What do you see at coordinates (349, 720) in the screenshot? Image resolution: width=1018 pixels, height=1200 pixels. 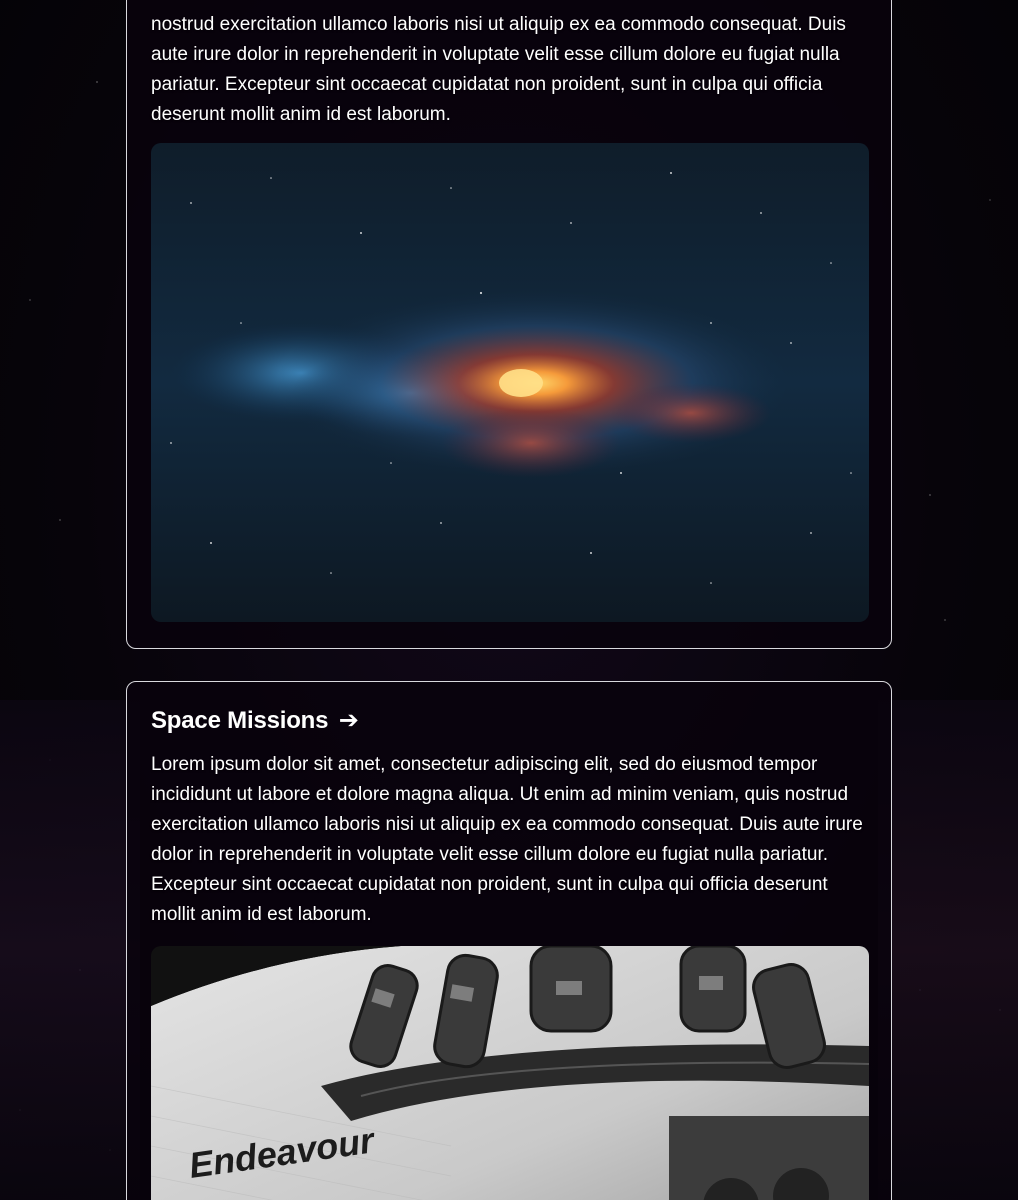 I see `arrow-right-icon: ➔` at bounding box center [349, 720].